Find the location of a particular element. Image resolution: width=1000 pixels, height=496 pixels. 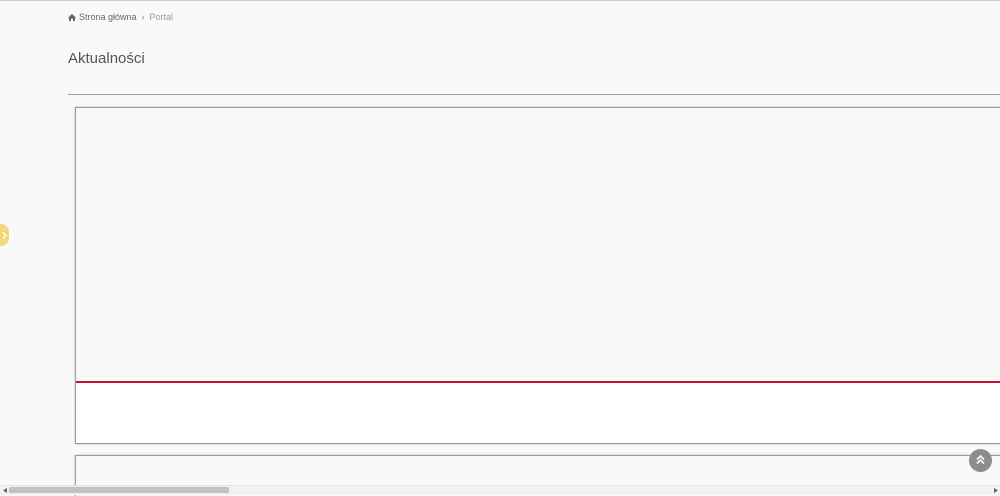

scroll-to-top-button is located at coordinates (980, 460).